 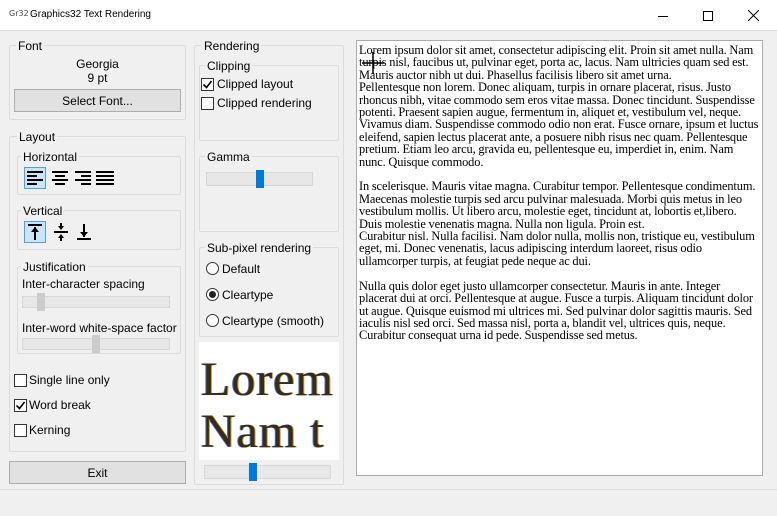 I want to click on word-break-checkbox, so click(x=20, y=405).